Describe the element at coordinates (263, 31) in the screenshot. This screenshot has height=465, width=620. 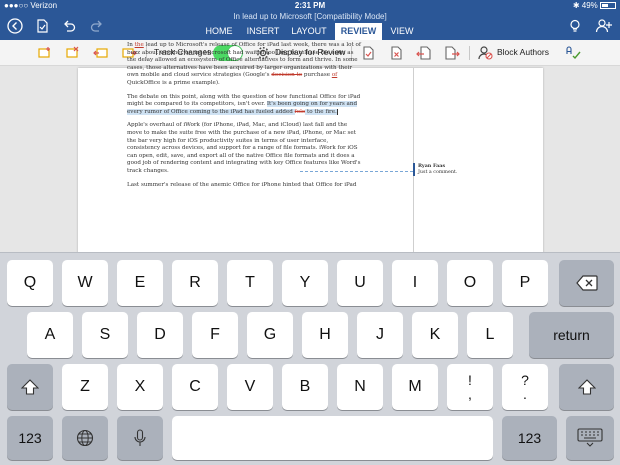
I see `tab-insert: INSERT` at that location.